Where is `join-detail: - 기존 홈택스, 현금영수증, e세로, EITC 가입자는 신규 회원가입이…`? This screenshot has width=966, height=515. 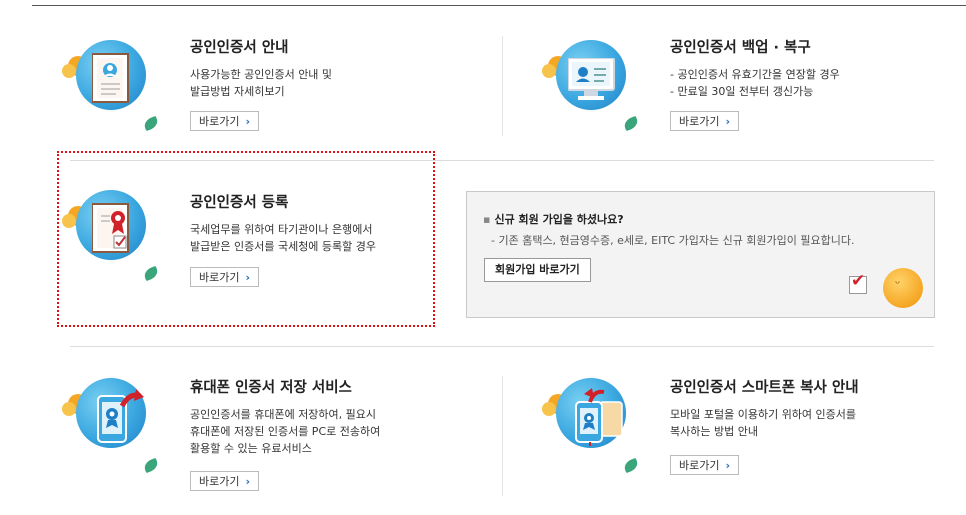
join-detail: - 기존 홈택스, 현금영수증, e세로, EITC 가입자는 신규 회원가입이… is located at coordinates (673, 240).